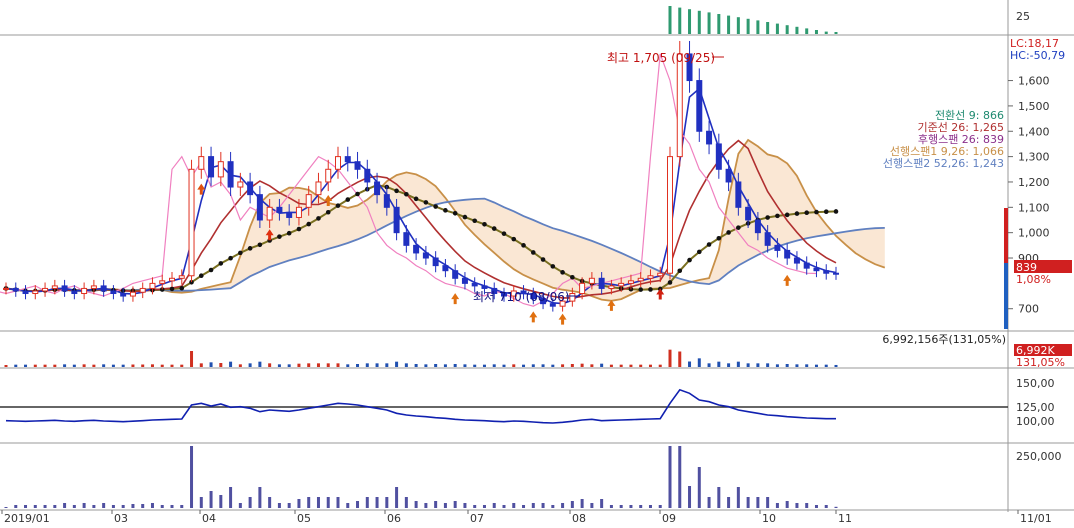 The height and width of the screenshot is (528, 1074). Describe the element at coordinates (27, 518) in the screenshot. I see `time-tick-label: 2019/01` at that location.